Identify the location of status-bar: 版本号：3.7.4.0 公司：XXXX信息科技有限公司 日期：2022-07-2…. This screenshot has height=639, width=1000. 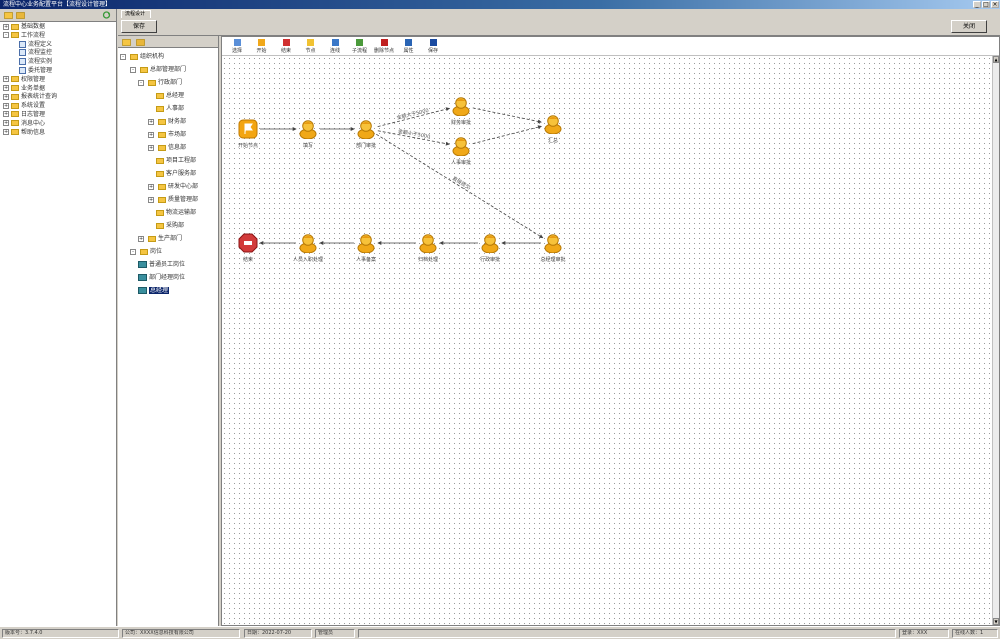
(500, 632).